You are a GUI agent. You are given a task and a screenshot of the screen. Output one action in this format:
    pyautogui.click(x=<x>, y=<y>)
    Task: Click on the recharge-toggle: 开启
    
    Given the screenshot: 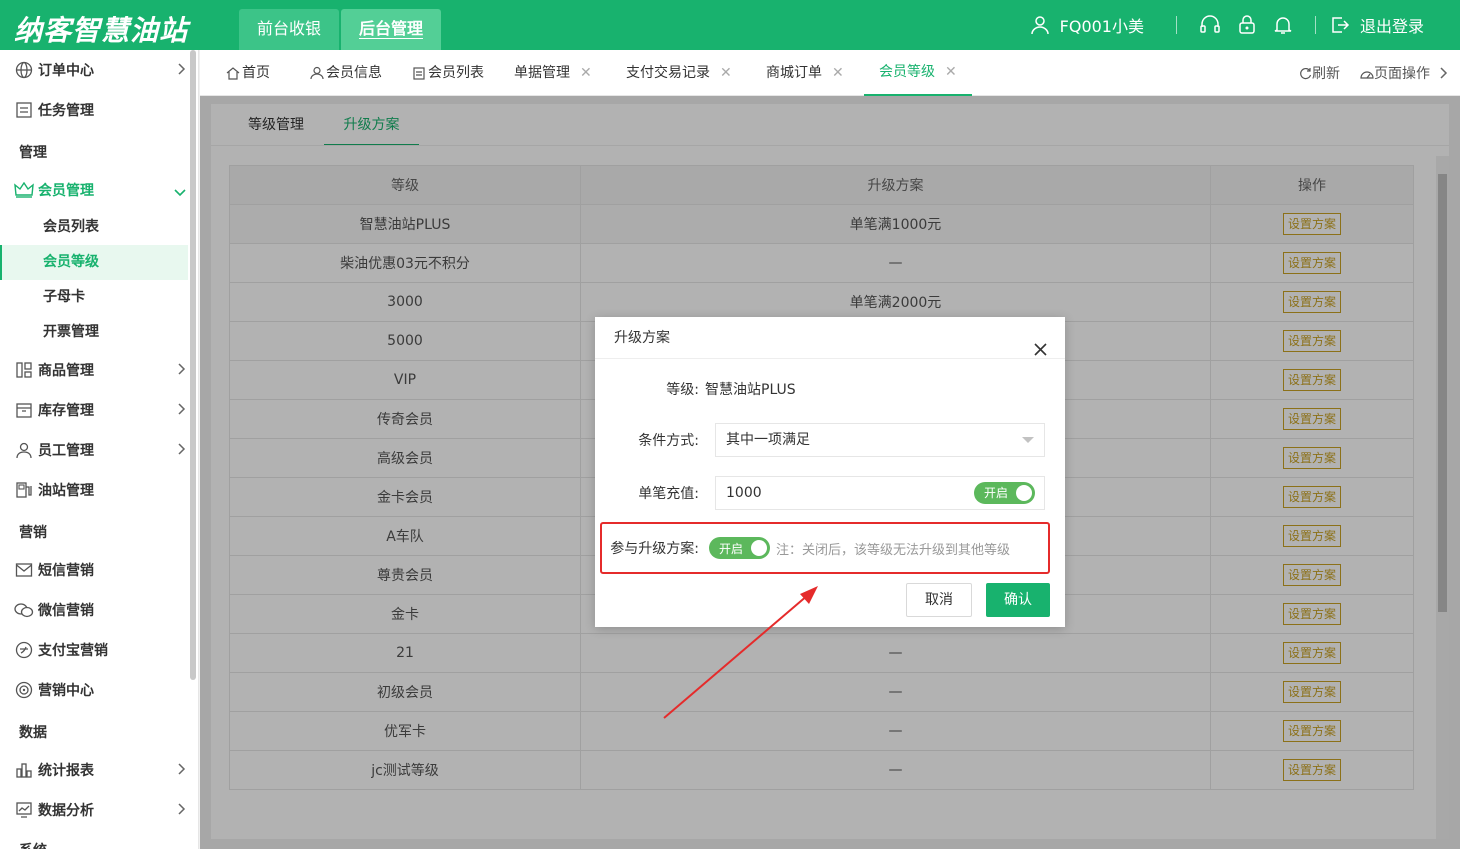 What is the action you would take?
    pyautogui.click(x=1004, y=493)
    